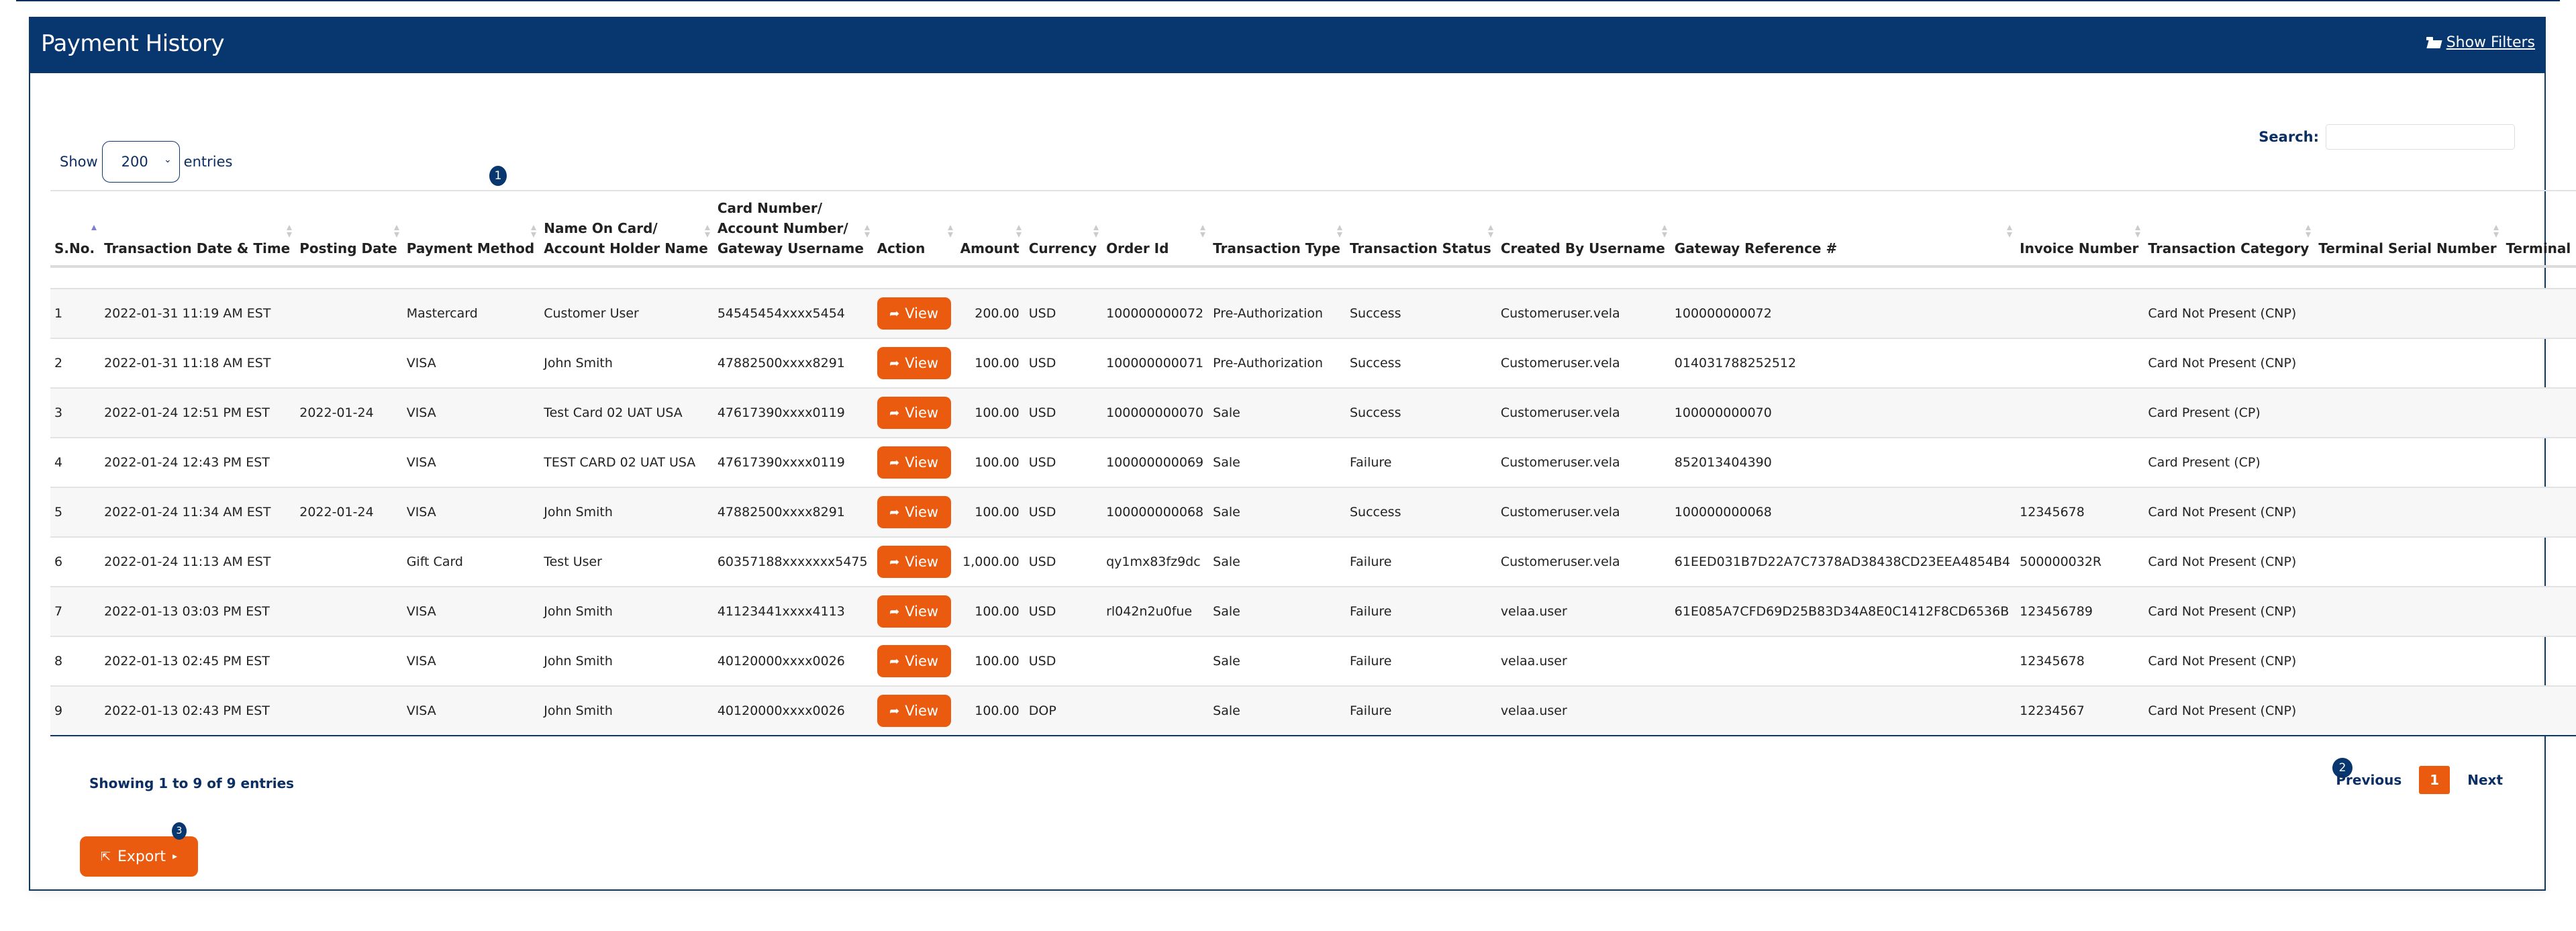  What do you see at coordinates (349, 413) in the screenshot?
I see `cell-posting: 2022-01-24` at bounding box center [349, 413].